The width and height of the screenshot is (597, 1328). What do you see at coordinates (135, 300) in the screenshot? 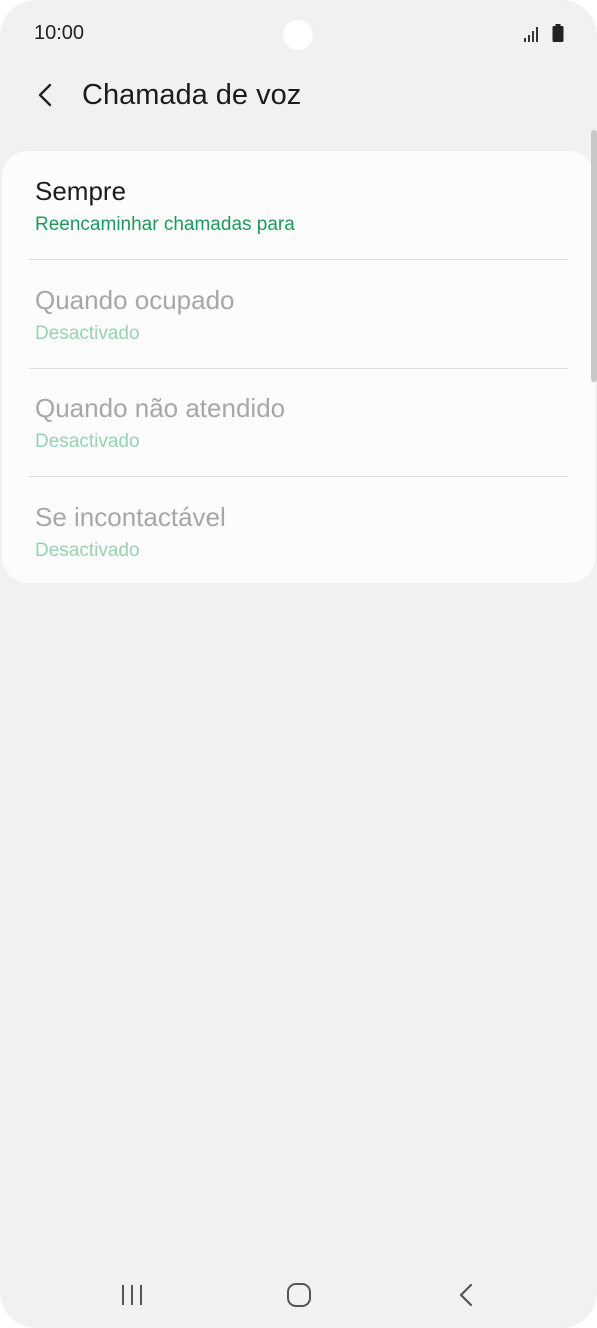
I see `option-title: Quando ocupado` at bounding box center [135, 300].